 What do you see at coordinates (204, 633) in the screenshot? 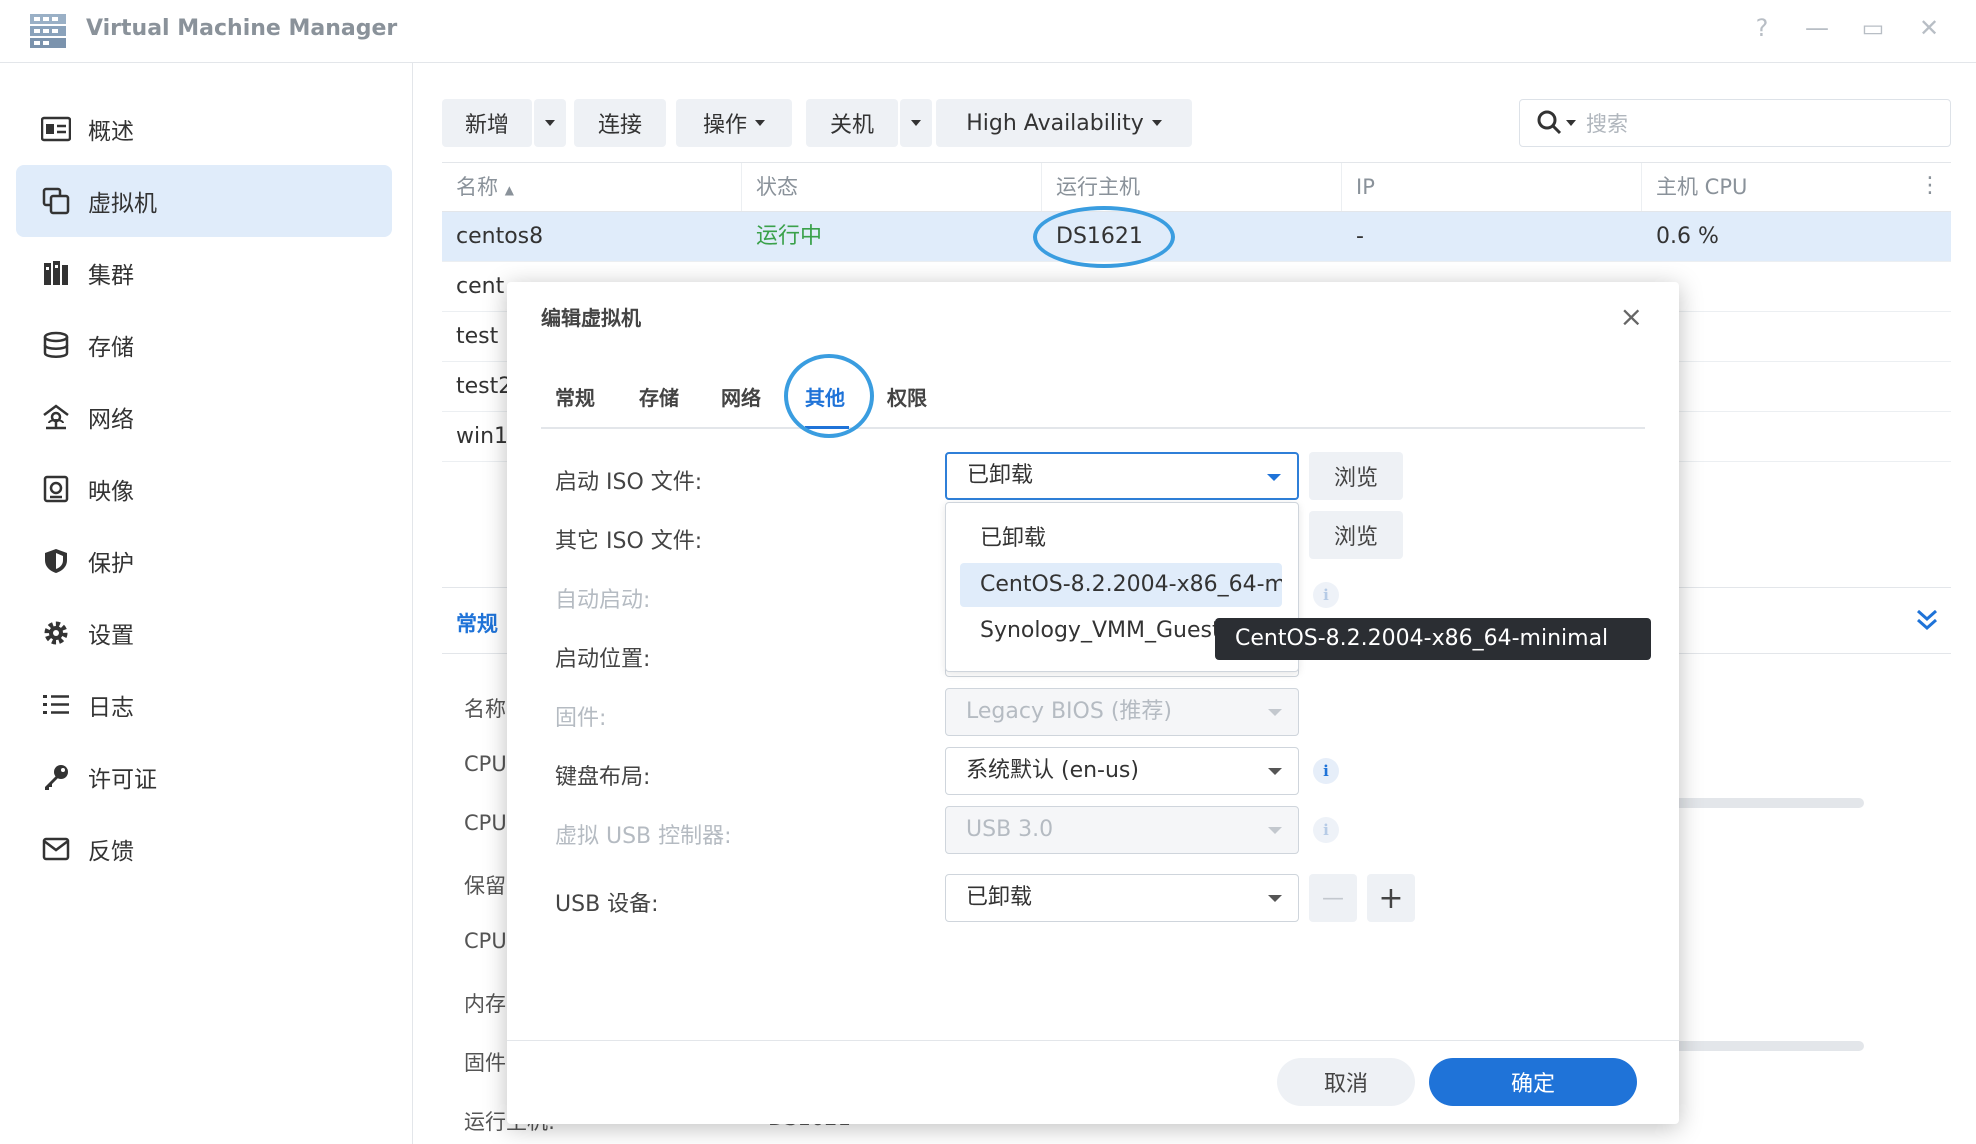
I see `sidebar-item-settings: 设置` at bounding box center [204, 633].